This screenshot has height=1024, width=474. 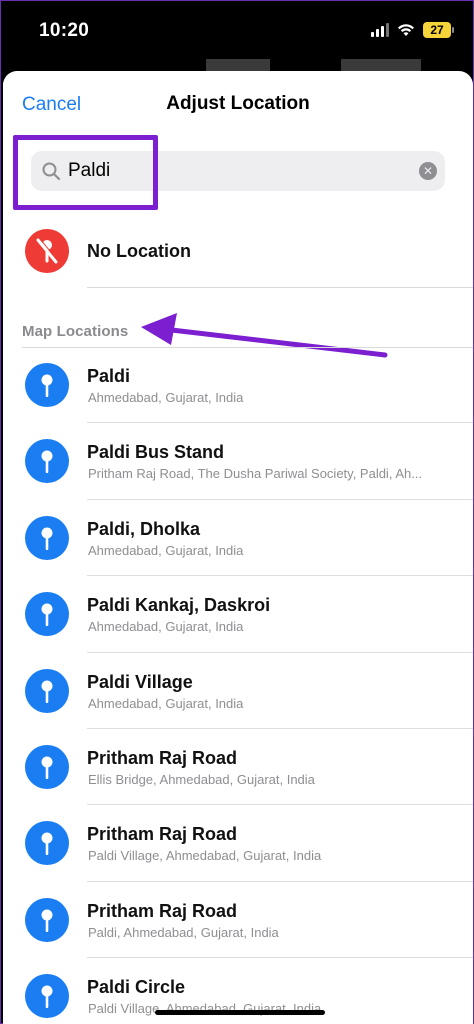 What do you see at coordinates (205, 856) in the screenshot?
I see `location-subtitle: Paldi Village, Ahmedabad, Gujarat, India` at bounding box center [205, 856].